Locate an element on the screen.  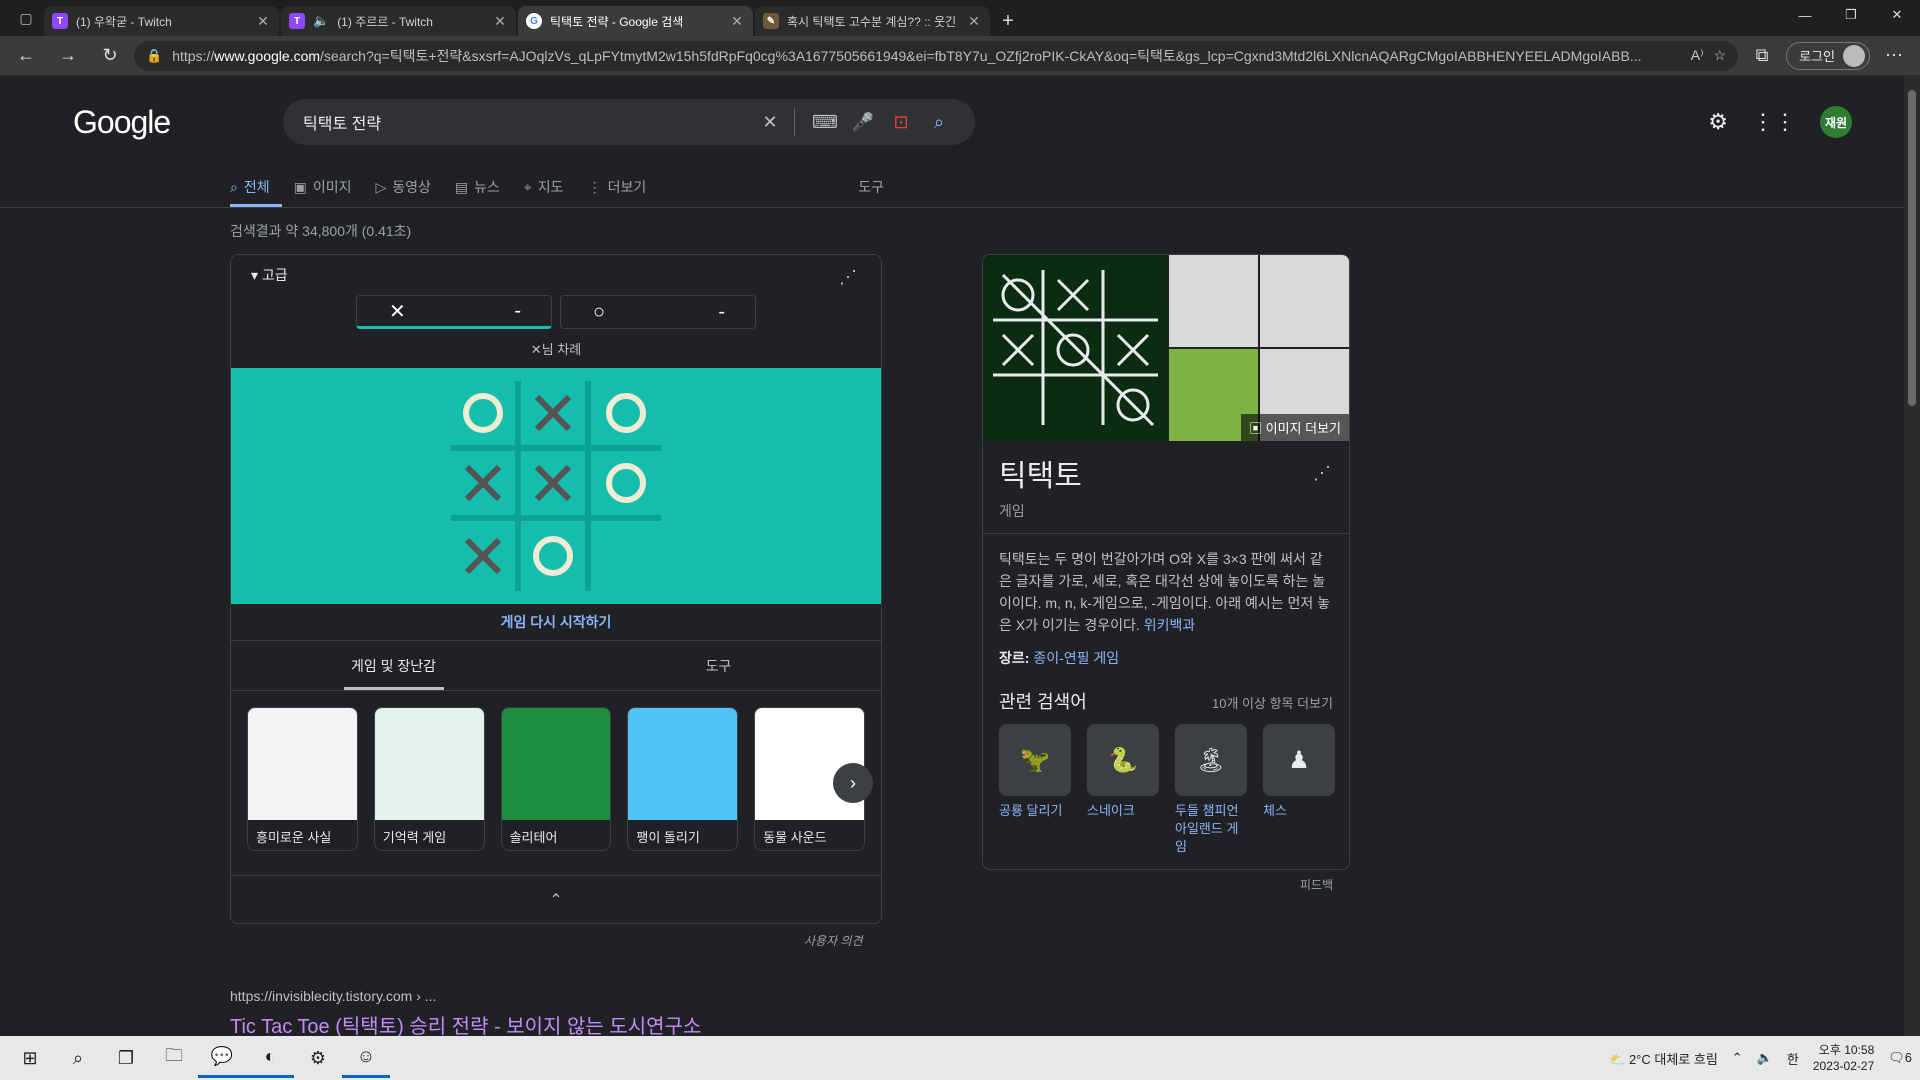
game-tile: 솔리테어 is located at coordinates (556, 779).